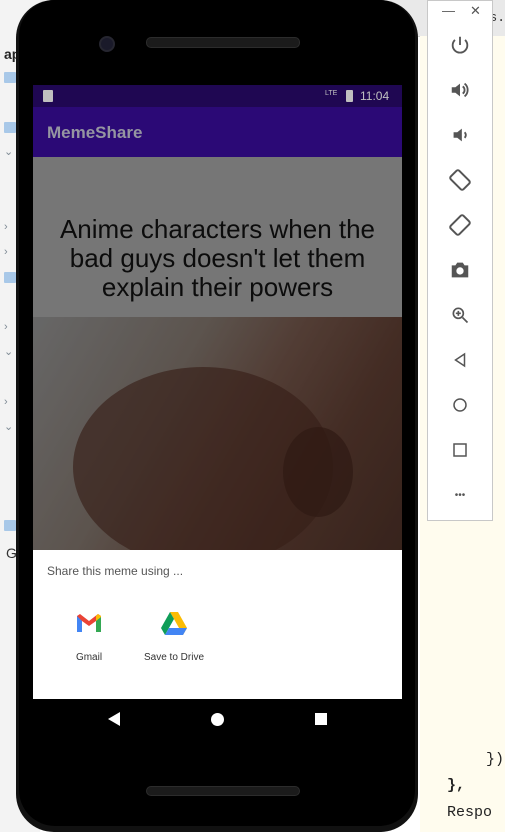 The height and width of the screenshot is (832, 505). I want to click on zoom-icon, so click(460, 315).